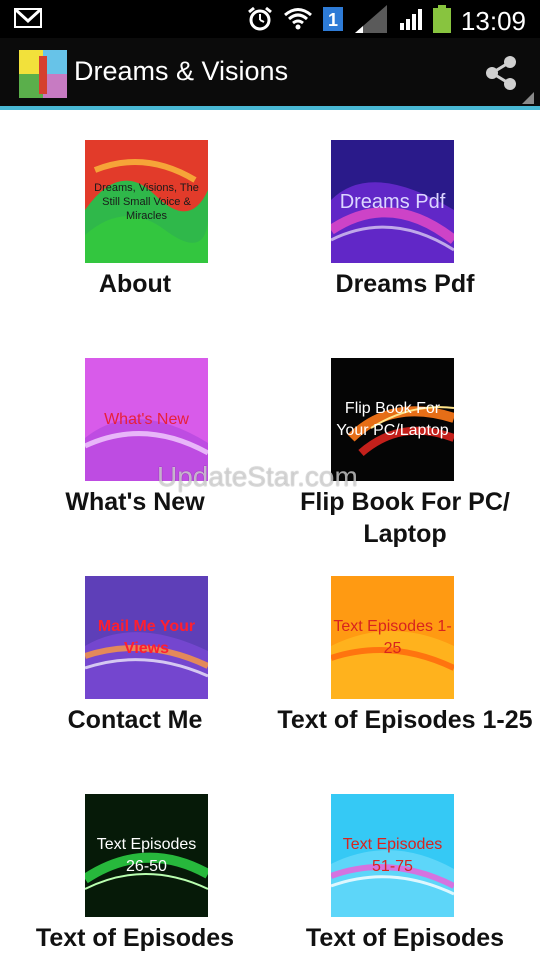 The height and width of the screenshot is (960, 540). I want to click on tile-label-dreams-pdf: Dreams Pdf, so click(405, 284).